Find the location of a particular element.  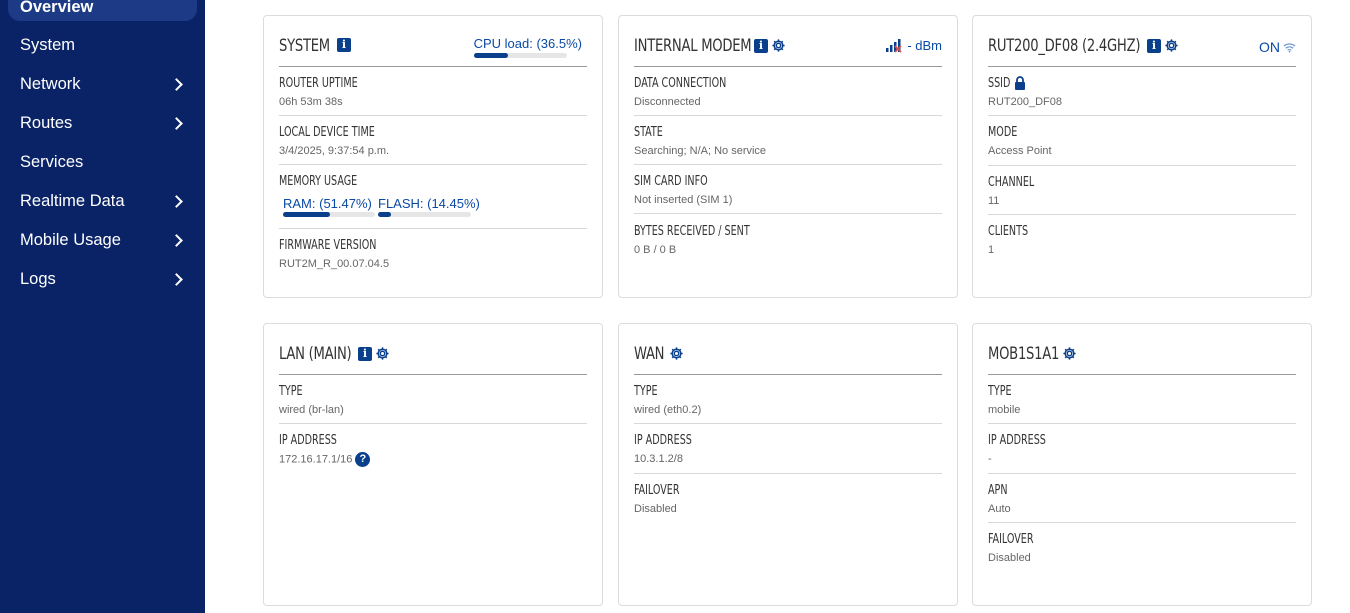

mode-label: MODE is located at coordinates (1003, 132).